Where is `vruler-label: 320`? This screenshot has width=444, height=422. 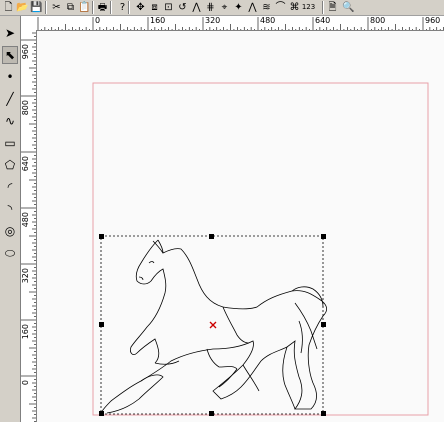 vruler-label: 320 is located at coordinates (25, 276).